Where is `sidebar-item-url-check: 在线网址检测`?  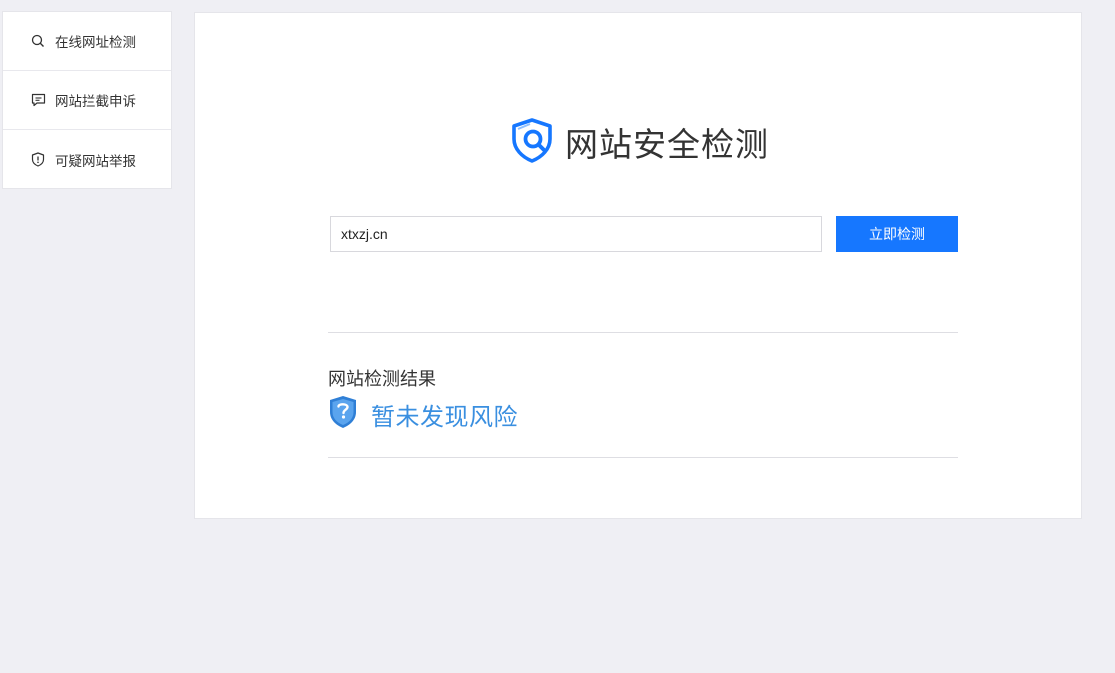 sidebar-item-url-check: 在线网址检测 is located at coordinates (87, 41).